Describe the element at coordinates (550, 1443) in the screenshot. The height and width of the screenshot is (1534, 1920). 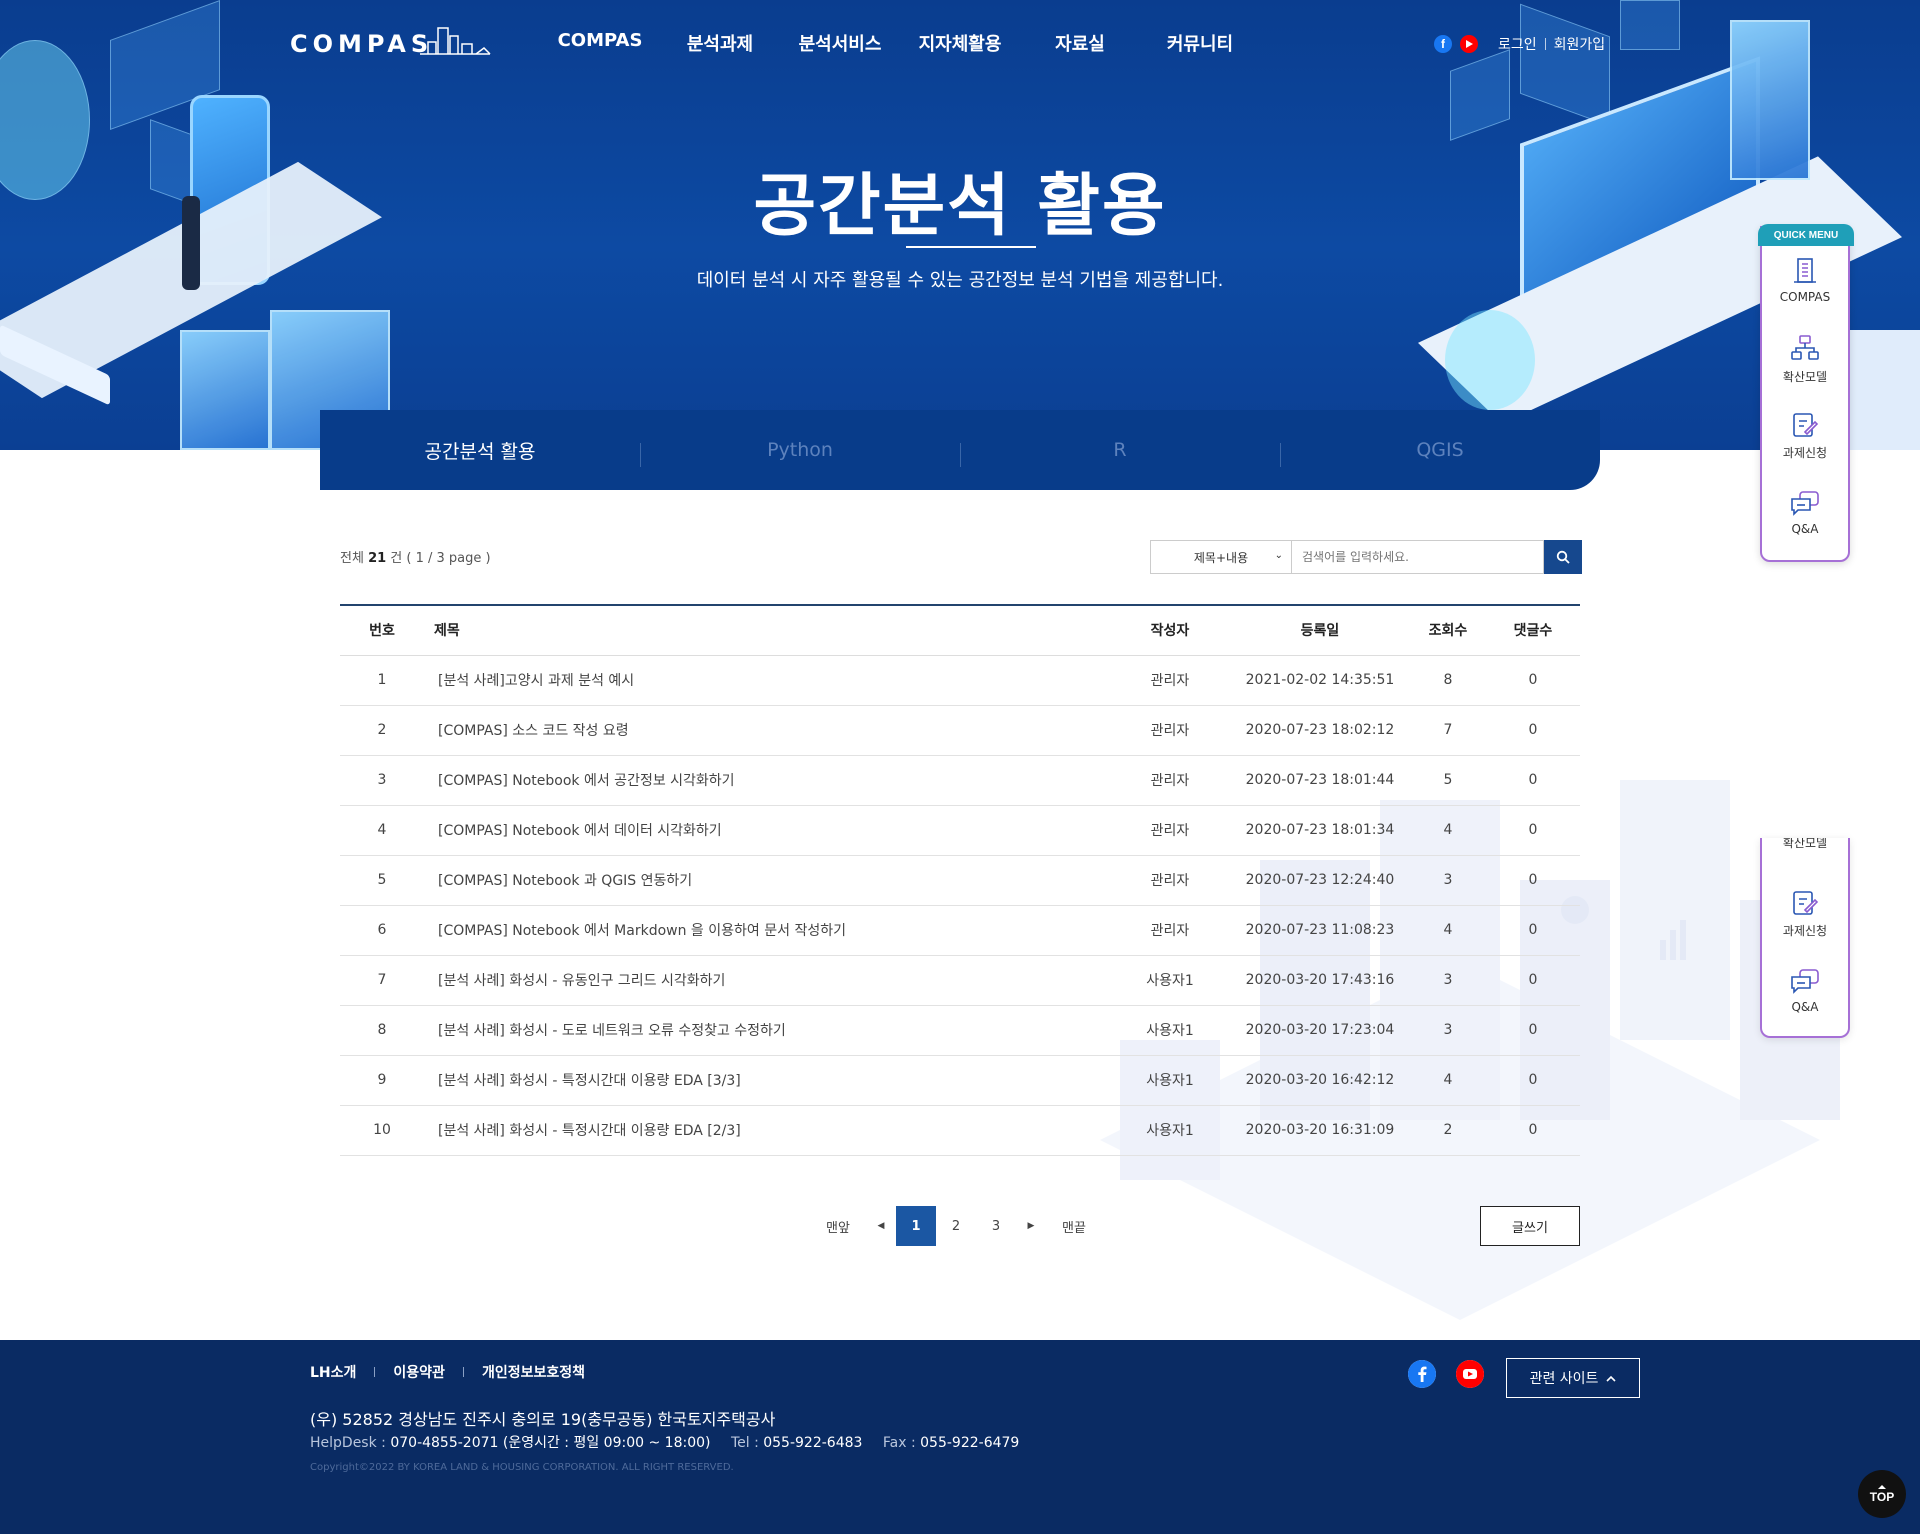
I see `helpdesk-value: 070-4855-2071 (운영시간 : 평일 09:00 ~ 18:00)` at that location.